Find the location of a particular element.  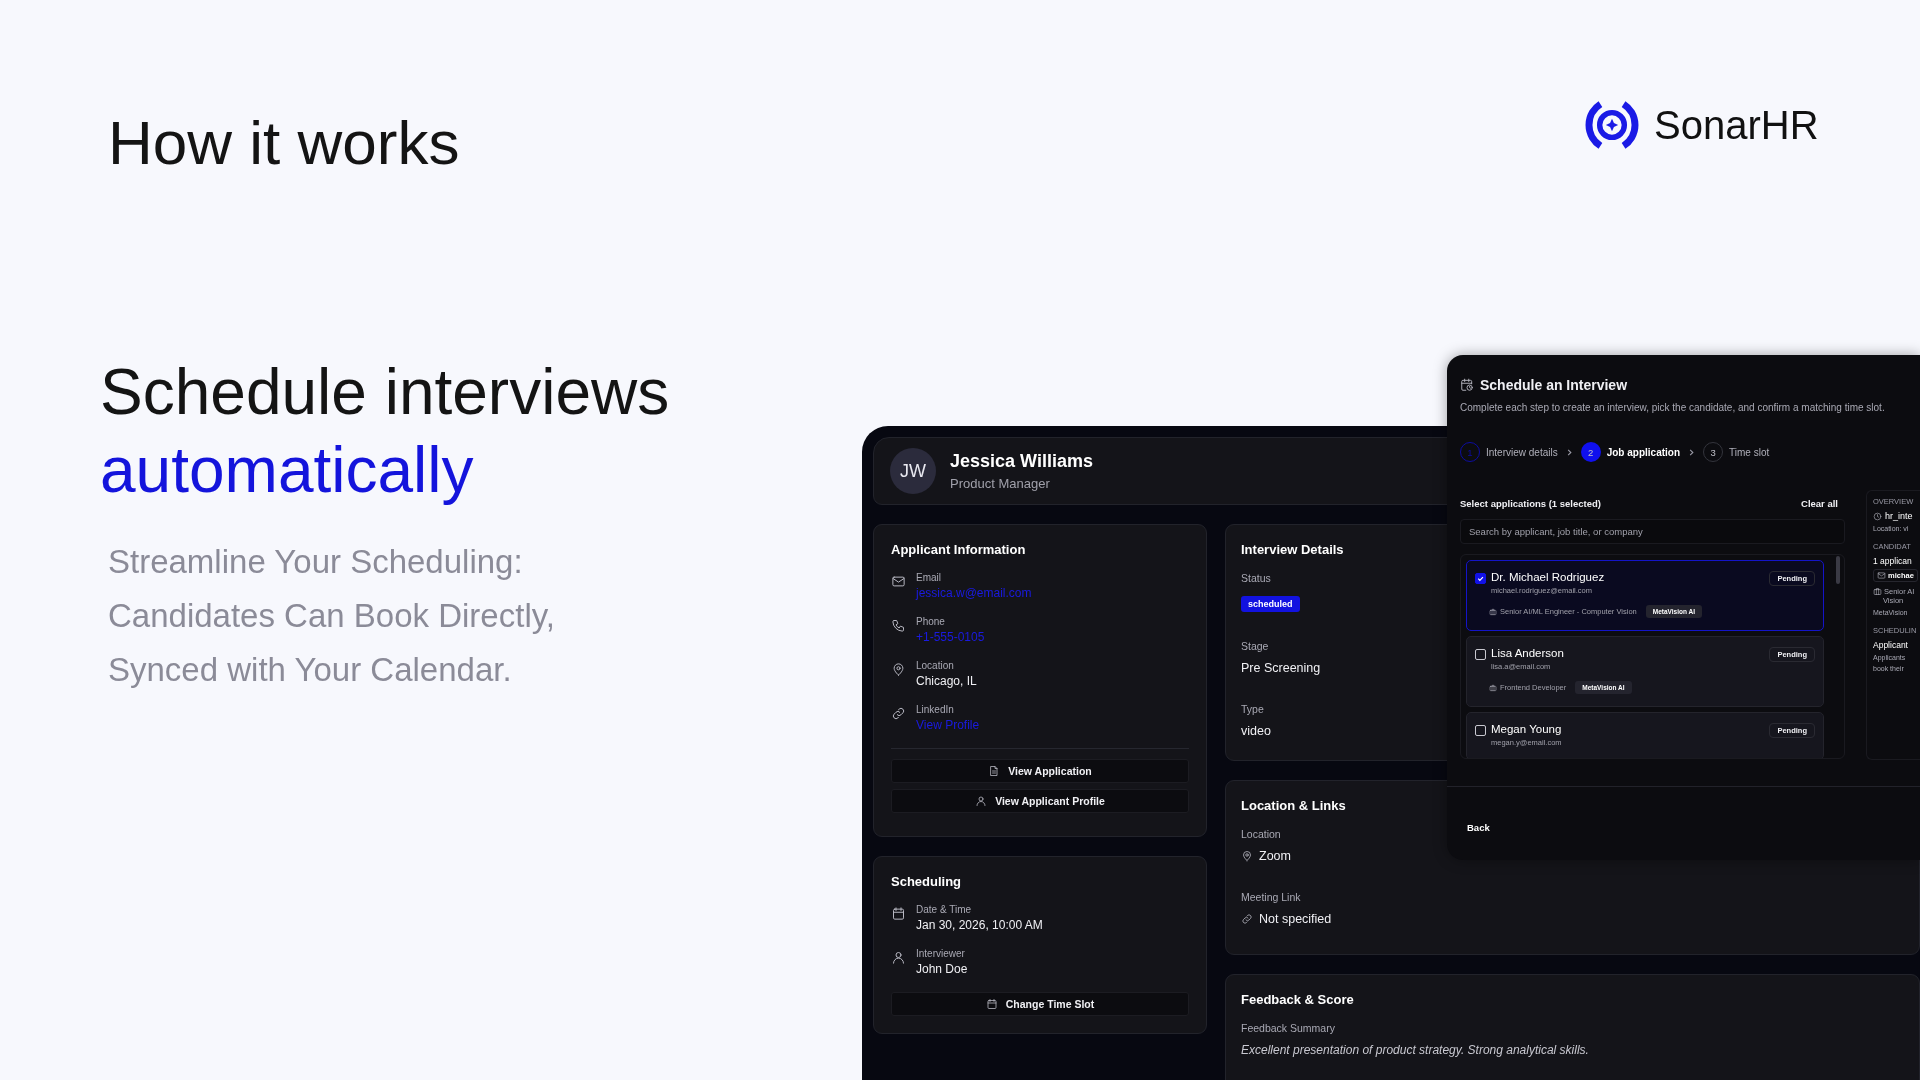

search-field: Search by applicant, job title, or company is located at coordinates (1652, 531).